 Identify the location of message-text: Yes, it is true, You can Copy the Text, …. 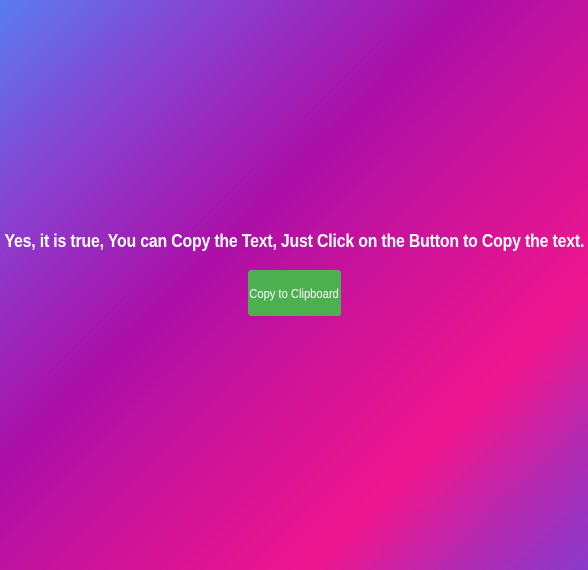
(294, 241).